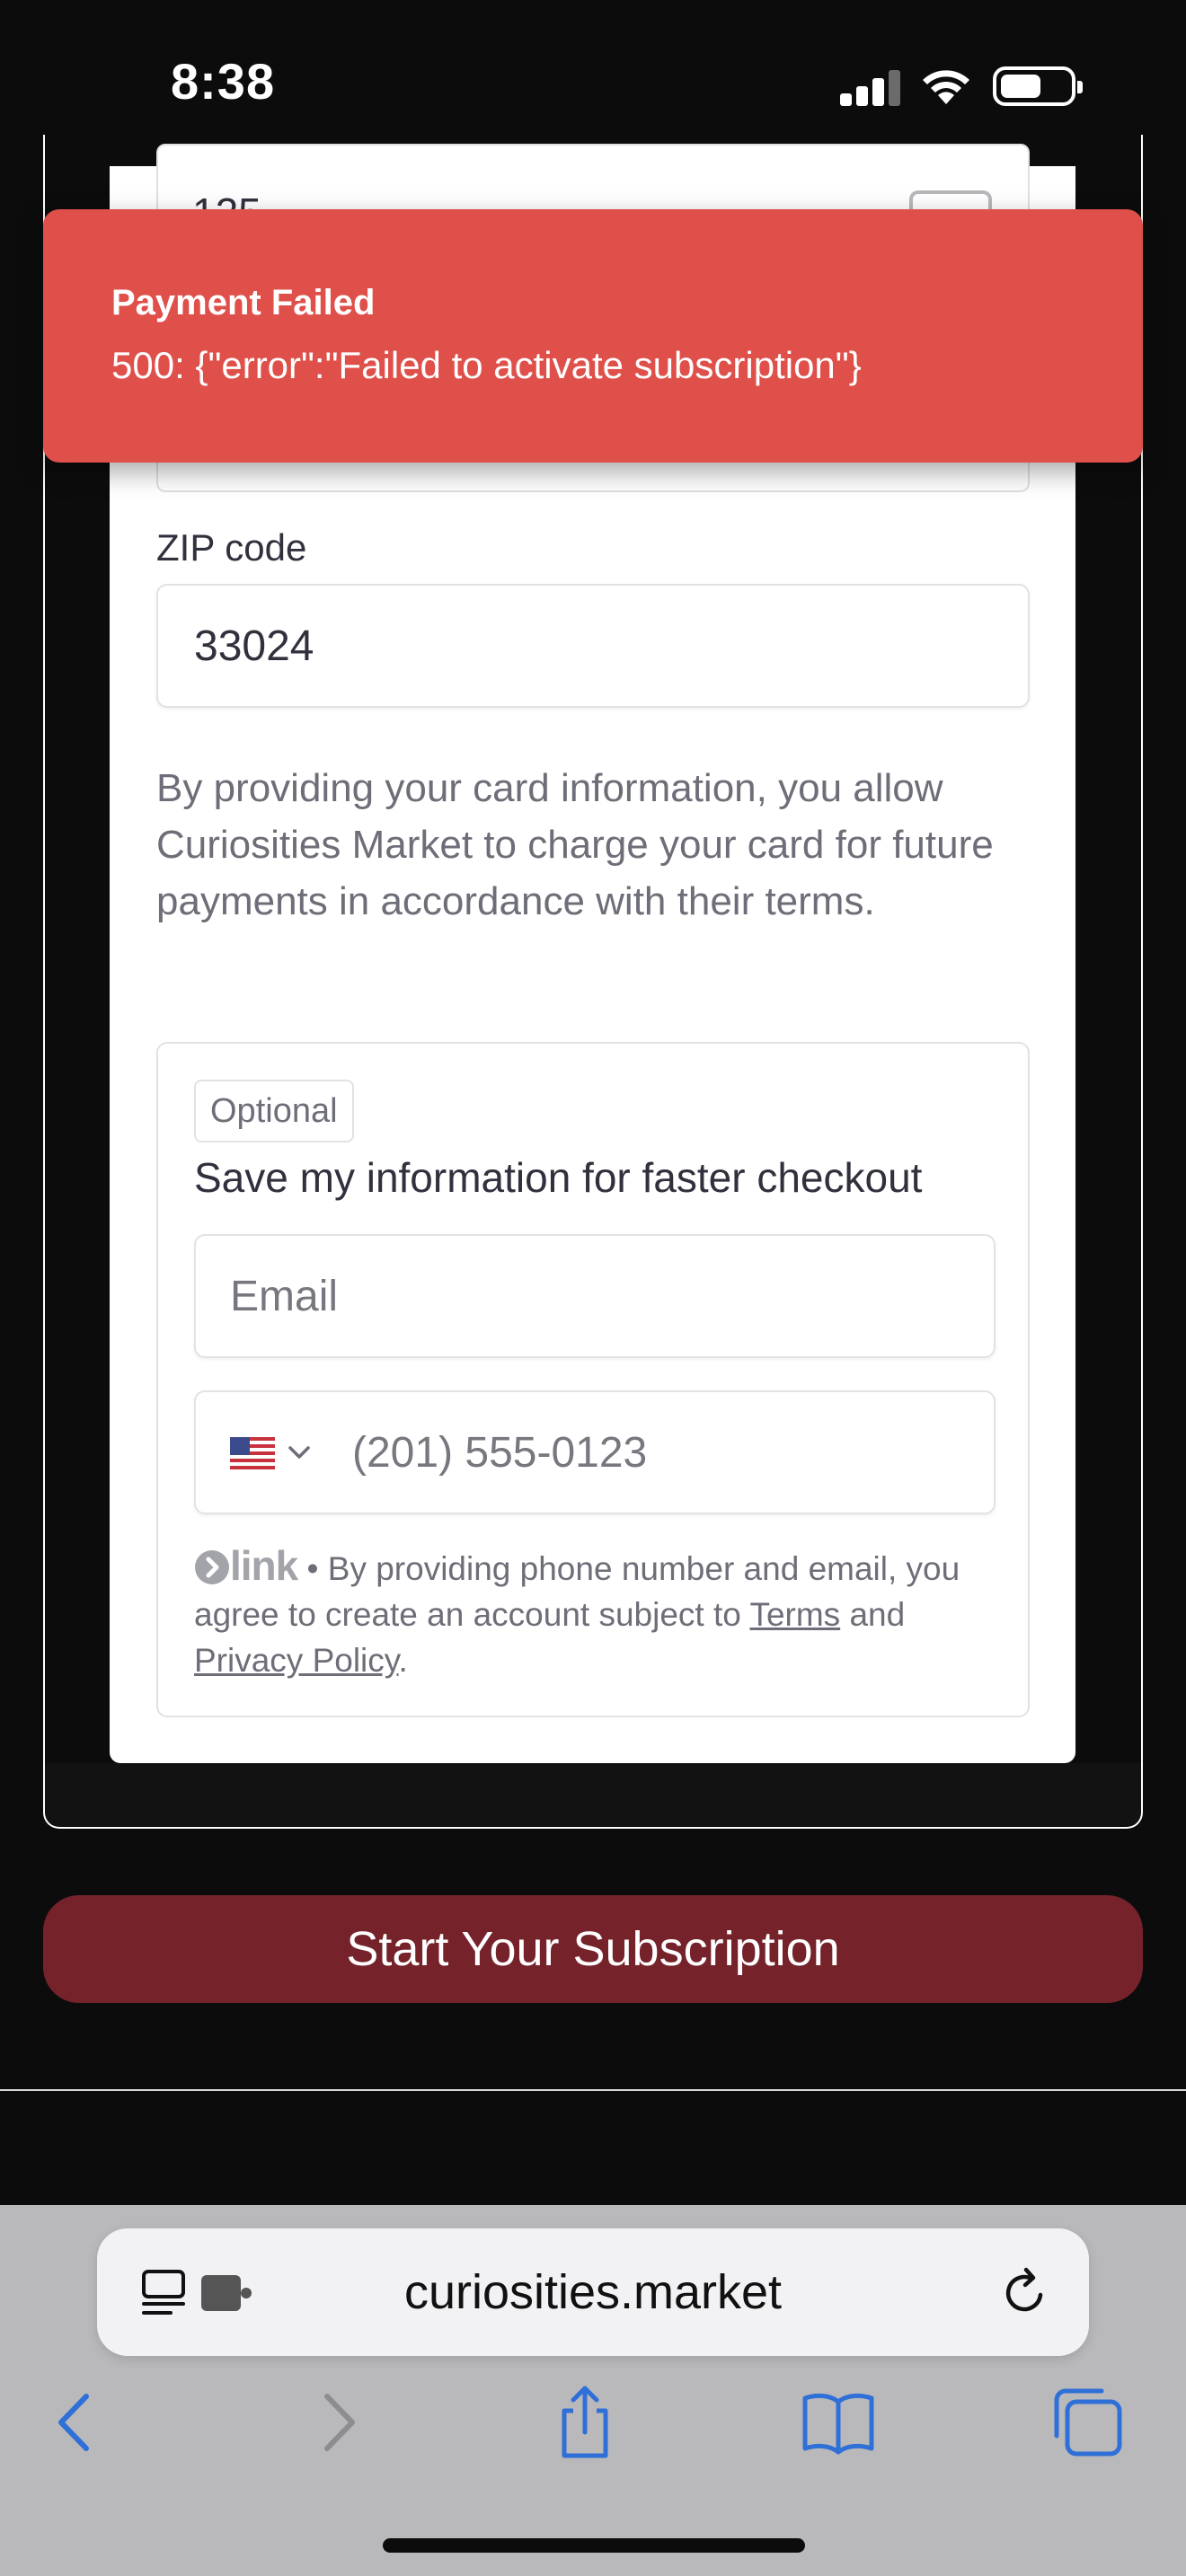 The image size is (1186, 2576). Describe the element at coordinates (500, 1453) in the screenshot. I see `phone-placeholder: (201) 555-0123` at that location.